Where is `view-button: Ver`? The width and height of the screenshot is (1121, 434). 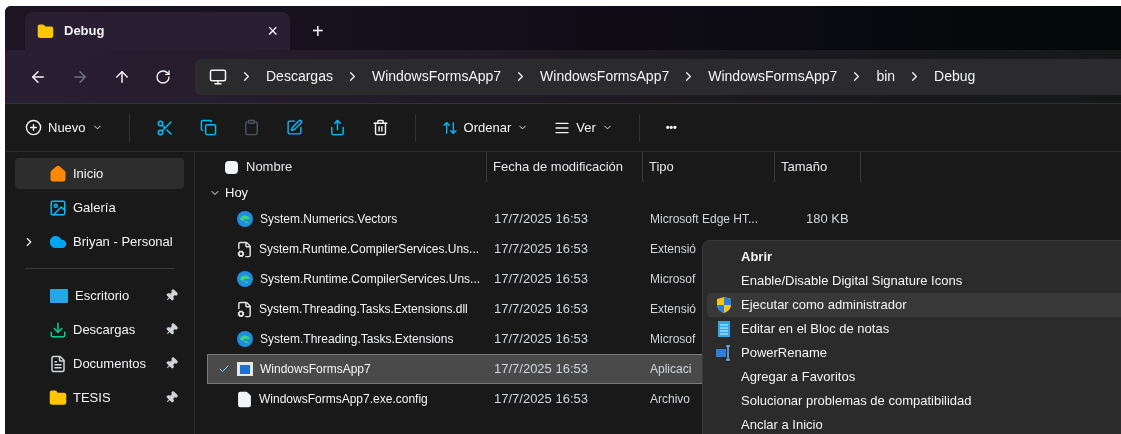 view-button: Ver is located at coordinates (583, 127).